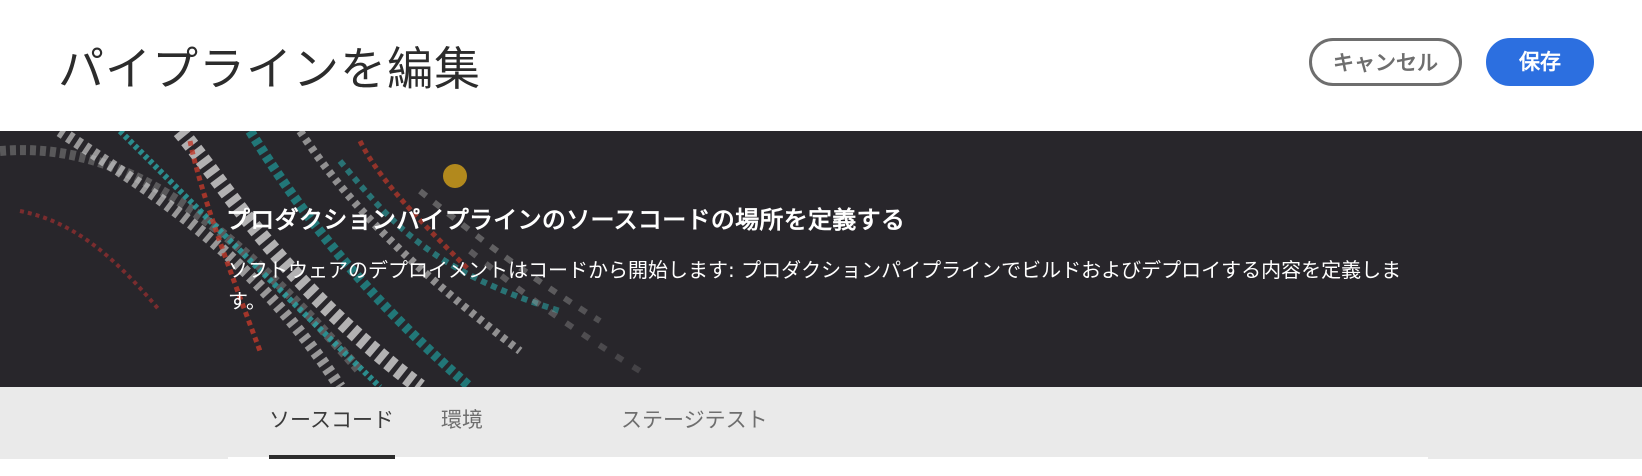 The height and width of the screenshot is (476, 1642). What do you see at coordinates (331, 423) in the screenshot?
I see `tab-source-code: ソースコード` at bounding box center [331, 423].